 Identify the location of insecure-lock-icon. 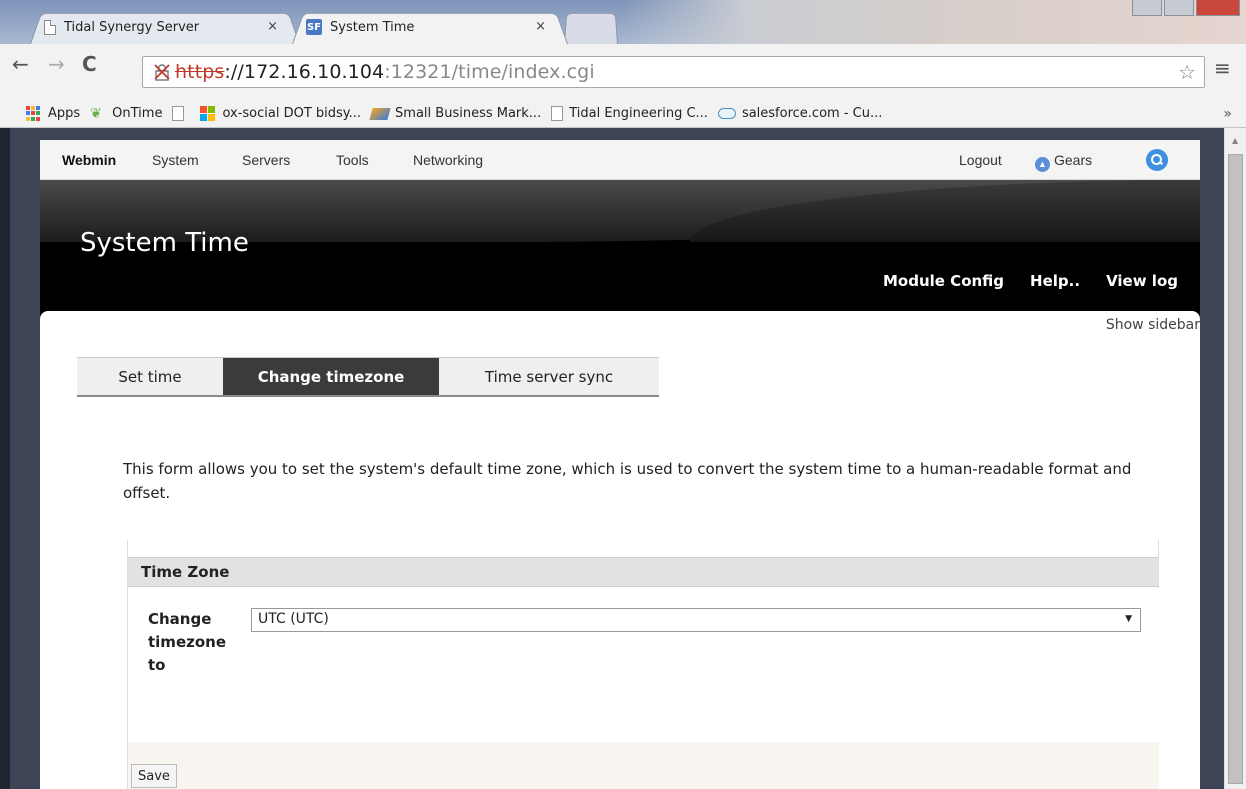
(162, 72).